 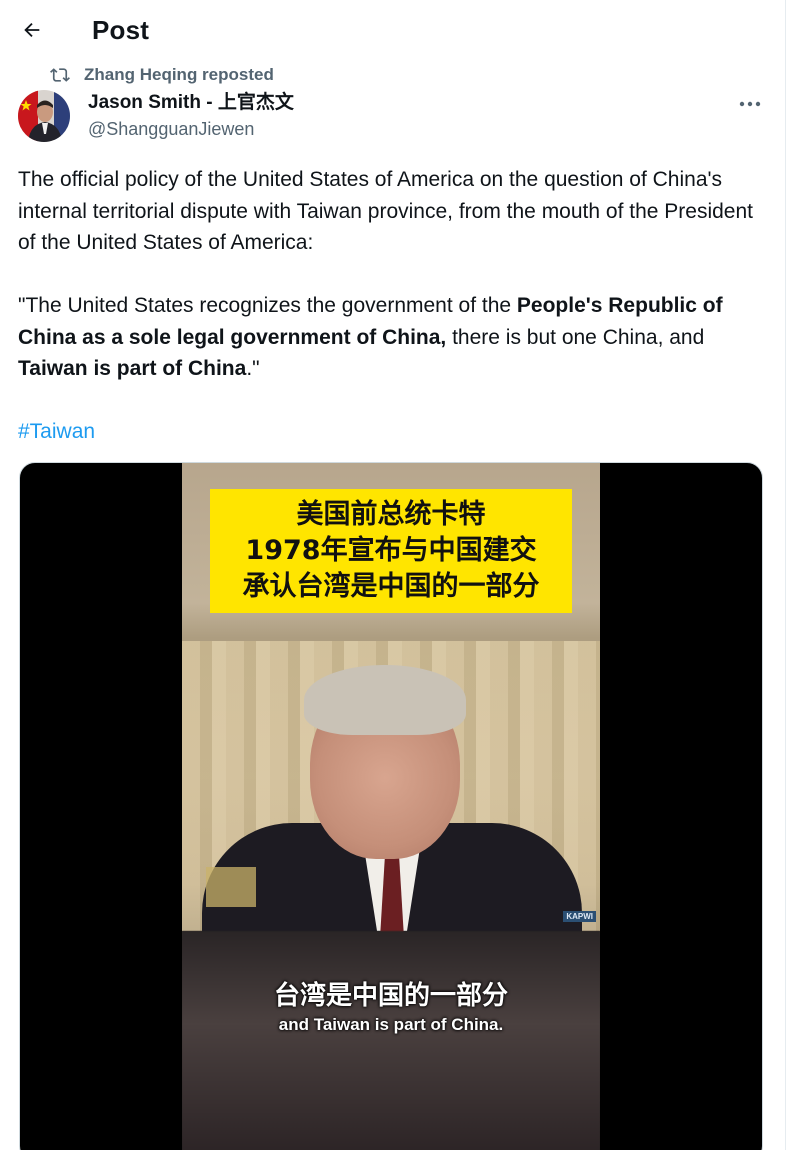 What do you see at coordinates (385, 700) in the screenshot?
I see `person-hair` at bounding box center [385, 700].